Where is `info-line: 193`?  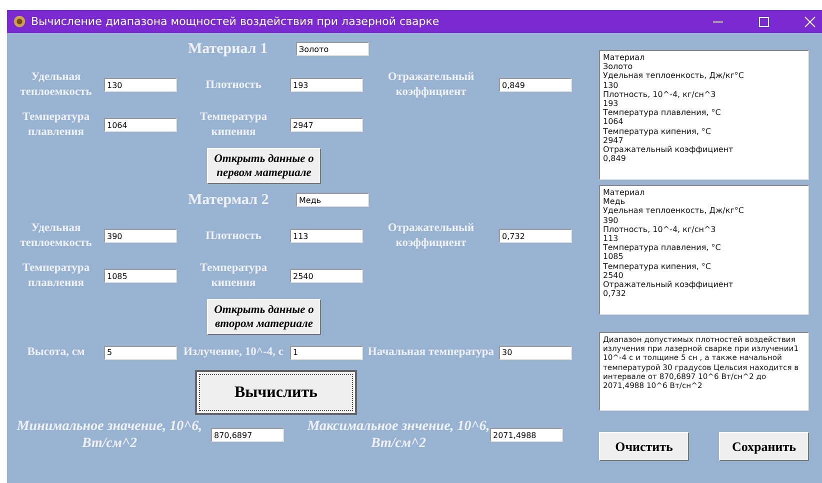
info-line: 193 is located at coordinates (610, 103).